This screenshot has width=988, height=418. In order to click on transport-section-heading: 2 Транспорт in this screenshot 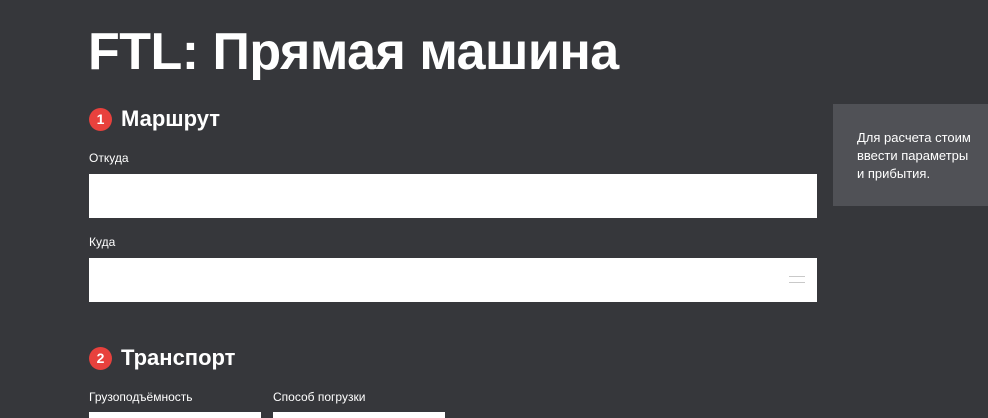, I will do `click(162, 358)`.